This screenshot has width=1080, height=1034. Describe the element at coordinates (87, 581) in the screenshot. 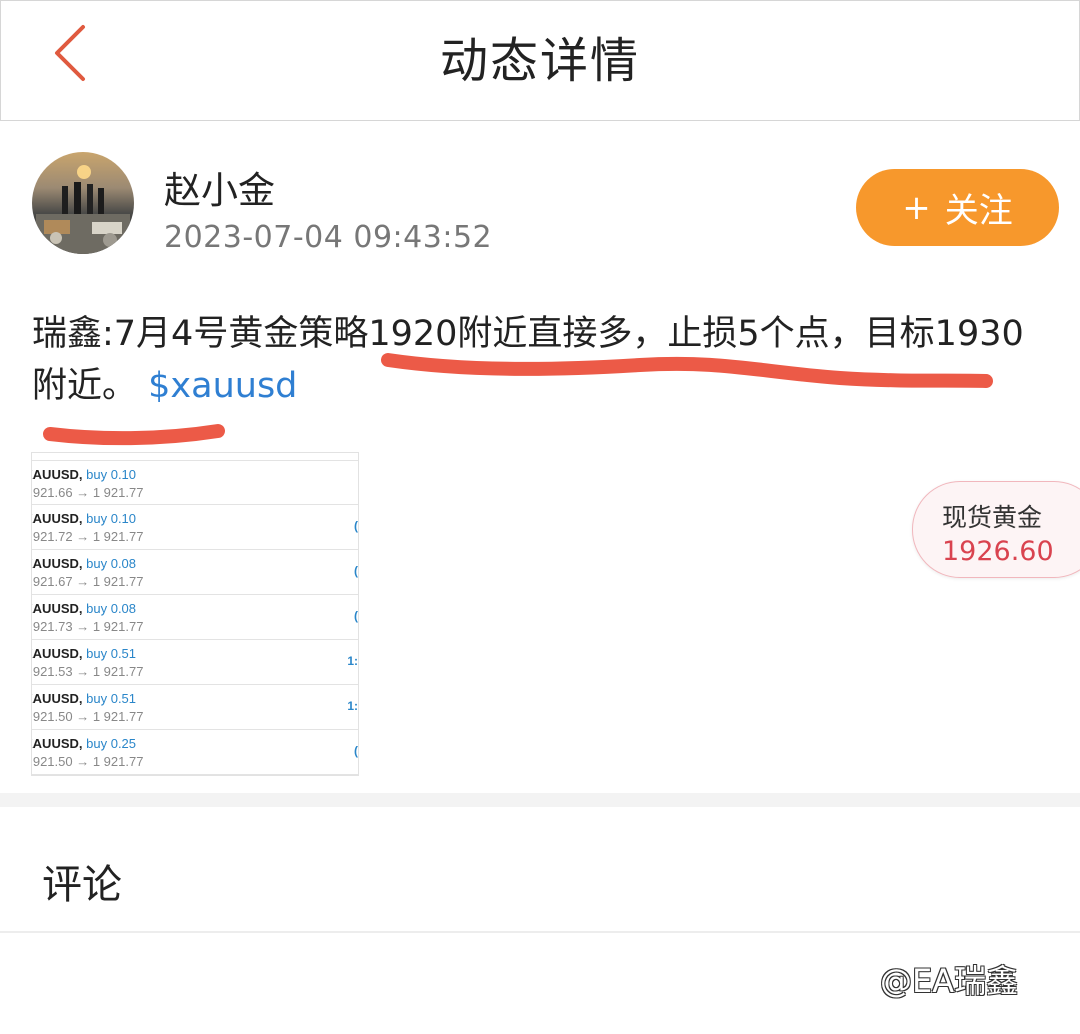

I see `trade-prices: 1 921.67 → 1 921.77` at that location.